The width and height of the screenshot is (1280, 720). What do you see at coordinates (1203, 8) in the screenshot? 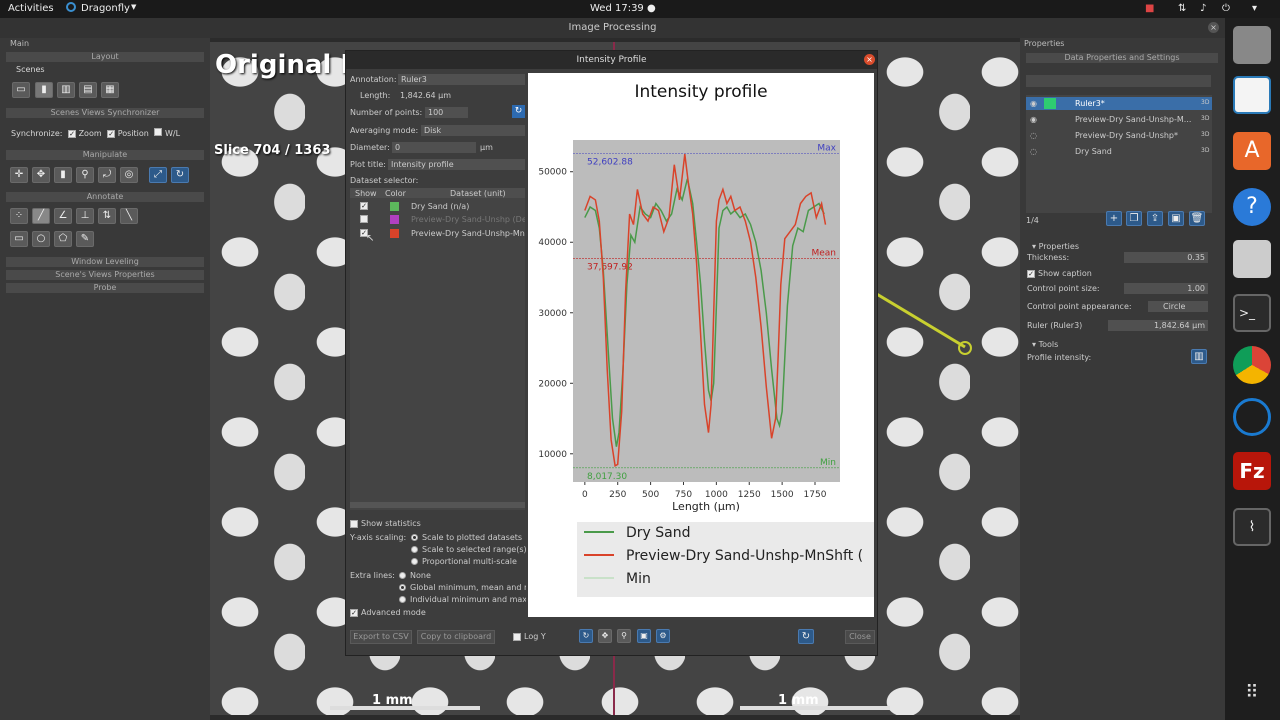
I see `volume-icon: ♪` at bounding box center [1203, 8].